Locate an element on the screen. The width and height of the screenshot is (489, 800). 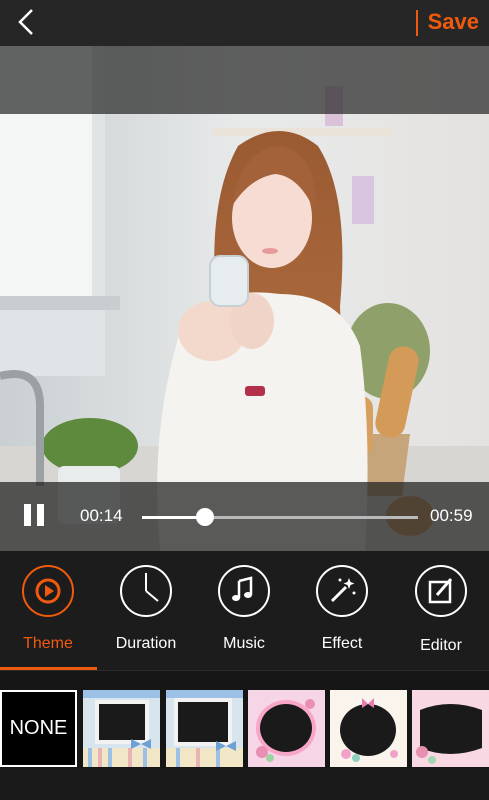
theme-none: NONE is located at coordinates (38, 728).